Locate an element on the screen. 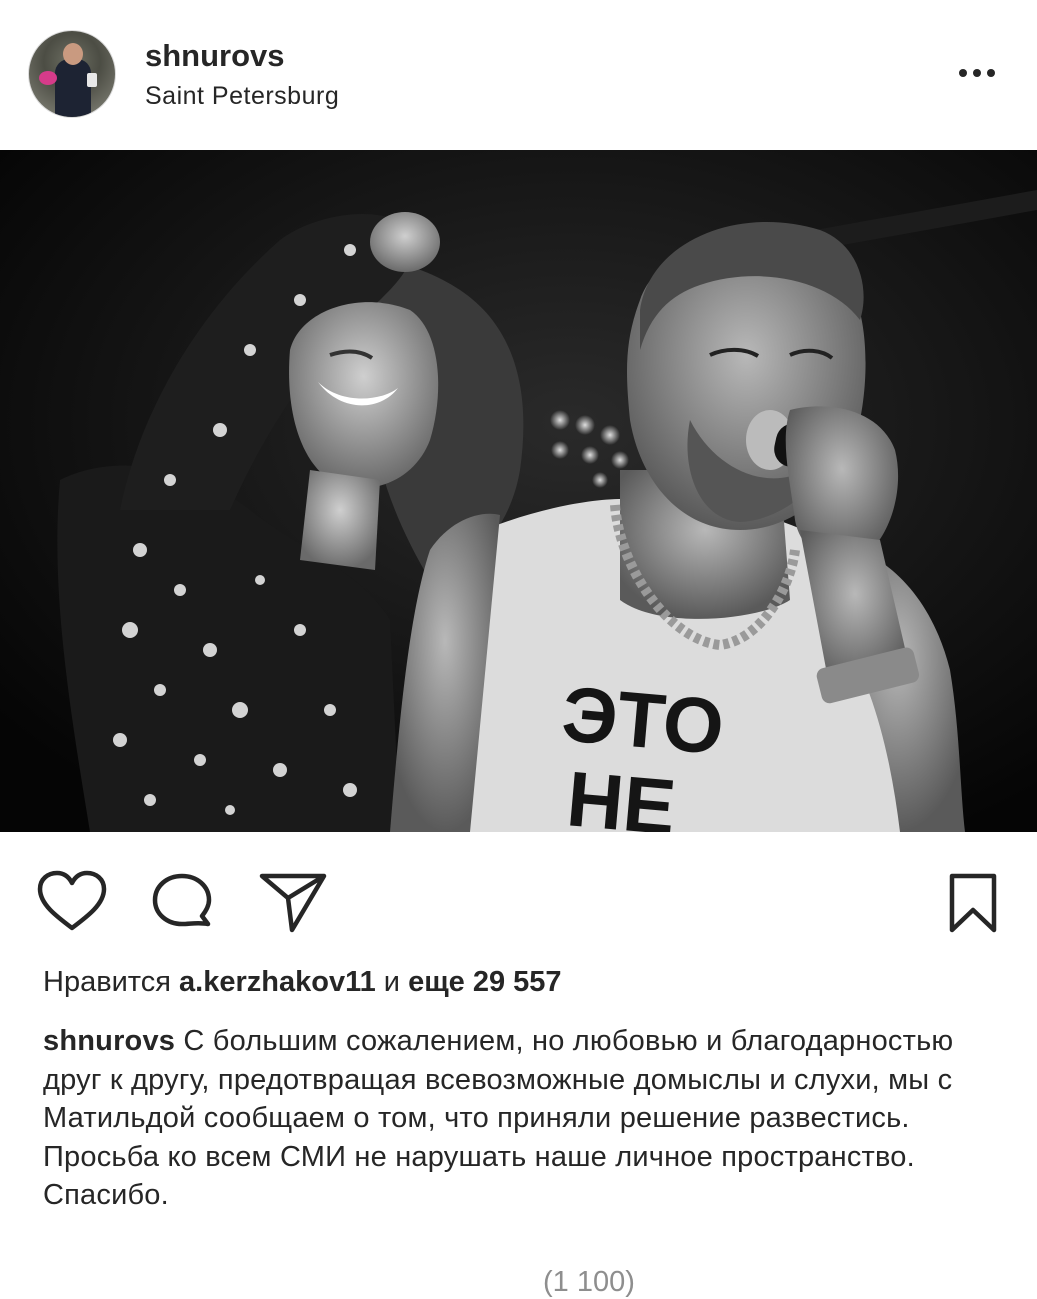  avatar-flowers is located at coordinates (48, 78).